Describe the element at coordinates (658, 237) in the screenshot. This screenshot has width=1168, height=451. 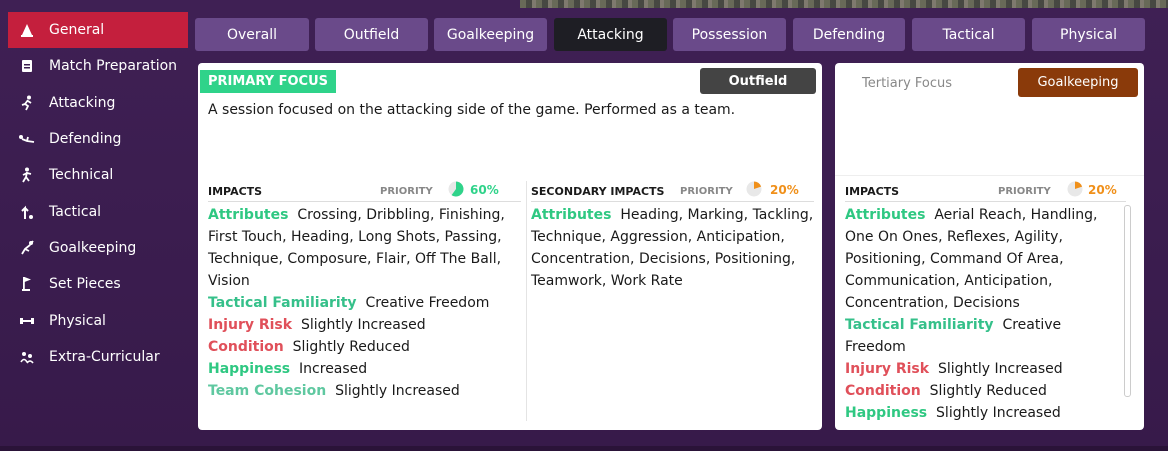
I see `attributes-value: Technique, Aggression, Anticipation,` at that location.